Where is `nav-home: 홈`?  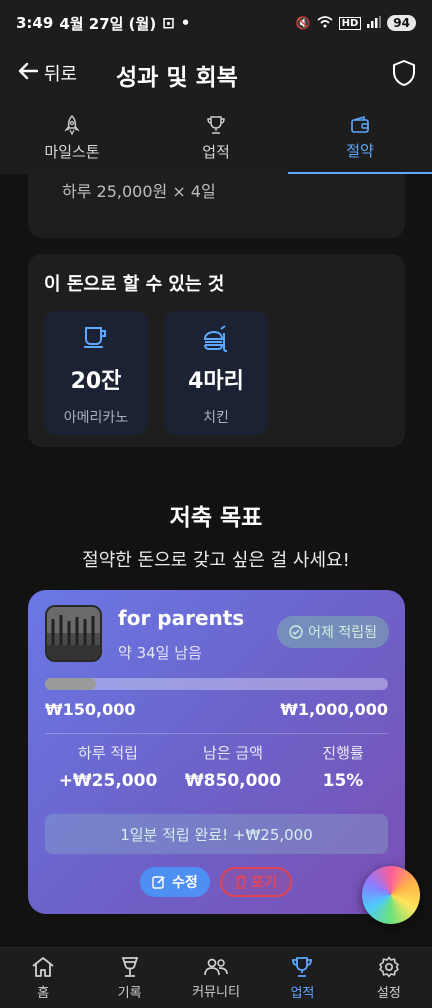 nav-home: 홈 is located at coordinates (43, 978).